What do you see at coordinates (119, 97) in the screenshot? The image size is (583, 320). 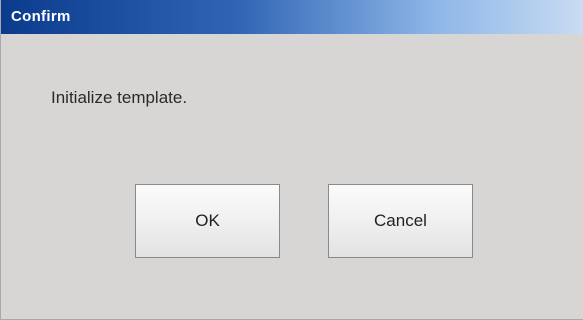 I see `dialog-message: Initialize template.` at bounding box center [119, 97].